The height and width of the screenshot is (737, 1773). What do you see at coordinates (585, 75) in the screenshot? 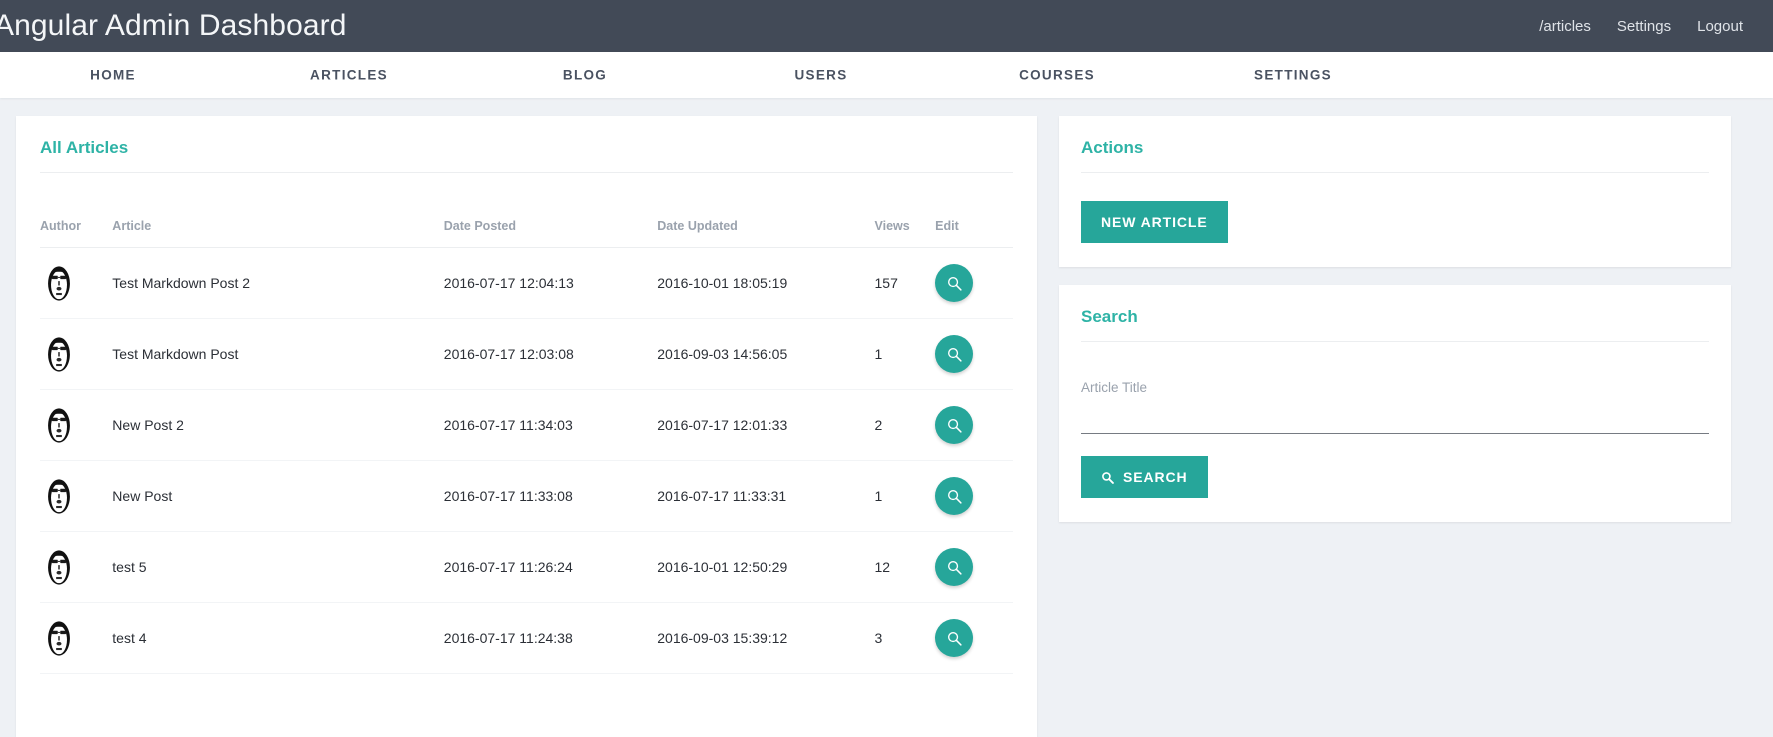
I see `nav-item-blog: BLOG` at bounding box center [585, 75].